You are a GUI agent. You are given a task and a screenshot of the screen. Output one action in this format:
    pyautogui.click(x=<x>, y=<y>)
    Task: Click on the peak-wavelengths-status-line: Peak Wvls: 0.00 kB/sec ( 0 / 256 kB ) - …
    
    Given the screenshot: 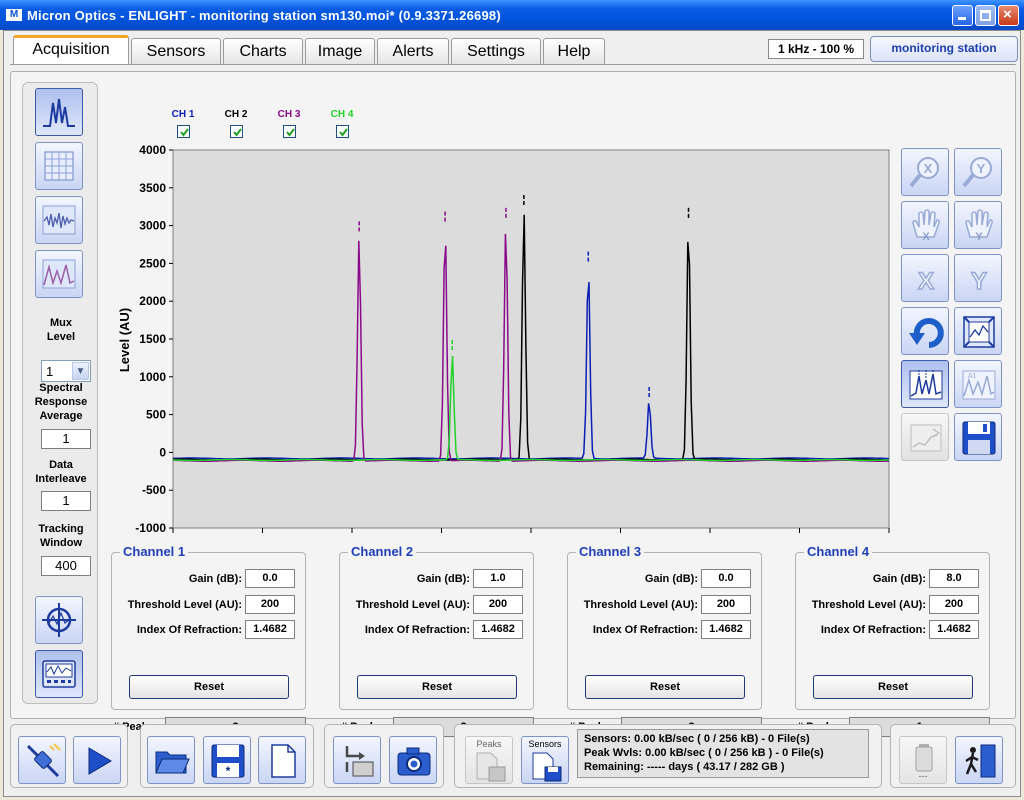 What is the action you would take?
    pyautogui.click(x=704, y=753)
    